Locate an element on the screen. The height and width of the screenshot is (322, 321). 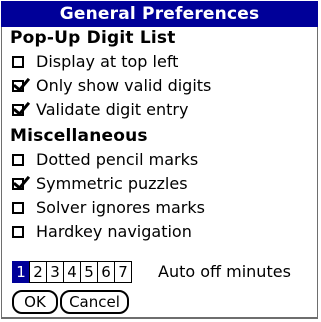
auto-off-minutes-selector: 1 2 3 4 5 6 7 is located at coordinates (72, 272).